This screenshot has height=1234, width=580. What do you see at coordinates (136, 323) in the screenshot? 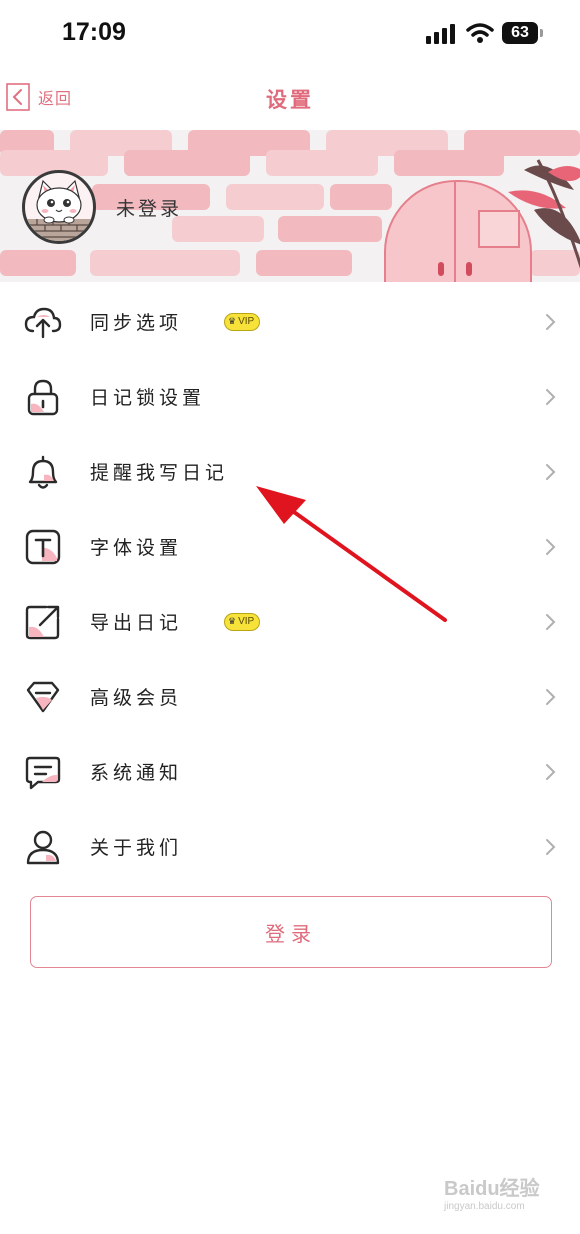
I see `menu-label: 同步选项` at bounding box center [136, 323].